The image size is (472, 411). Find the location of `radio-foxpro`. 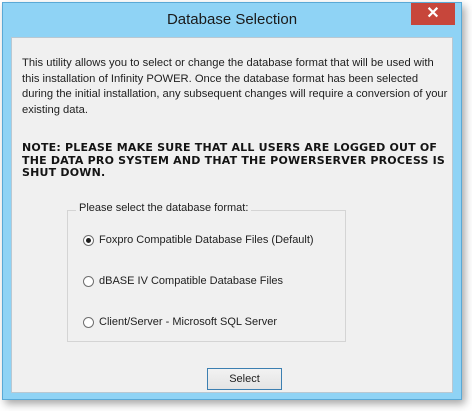

radio-foxpro is located at coordinates (88, 240).